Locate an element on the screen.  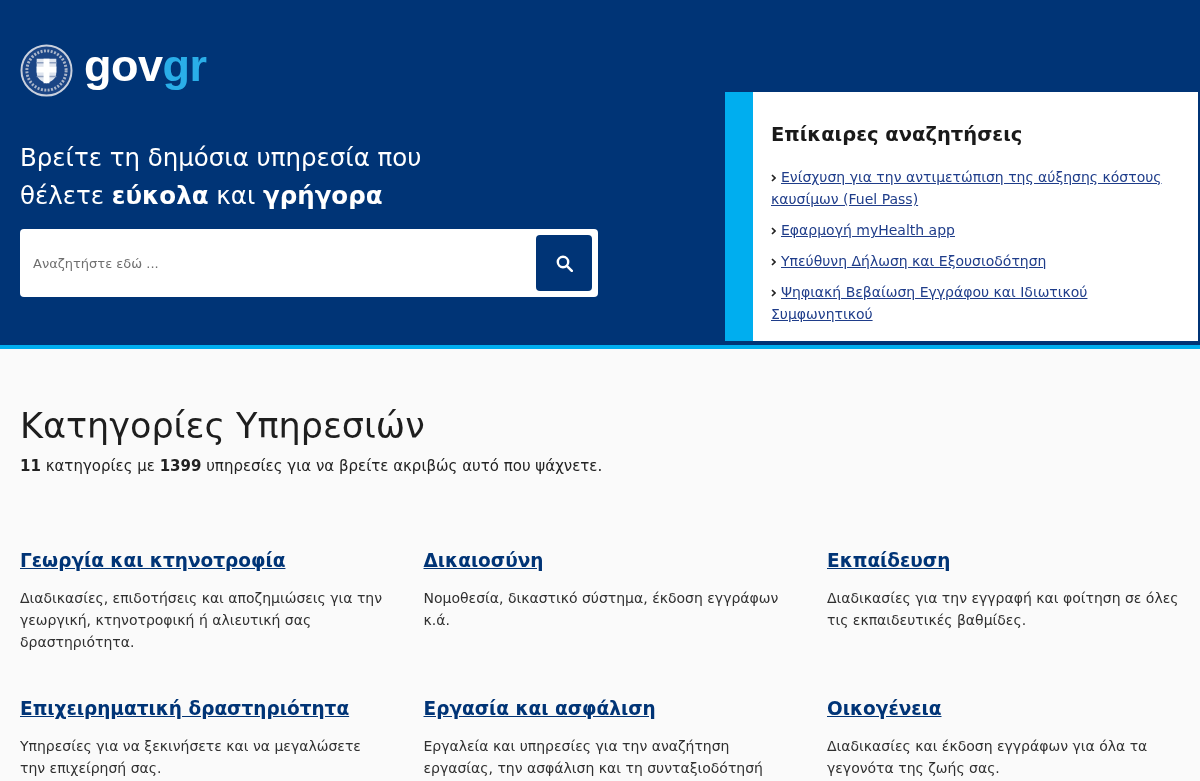
trending-link: Εφαρμογή myHealth app is located at coordinates (976, 230).